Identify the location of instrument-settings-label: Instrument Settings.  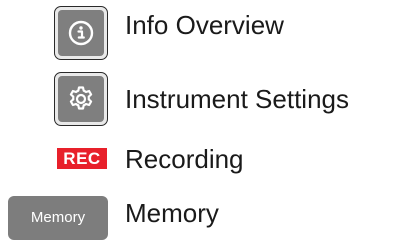
(237, 99).